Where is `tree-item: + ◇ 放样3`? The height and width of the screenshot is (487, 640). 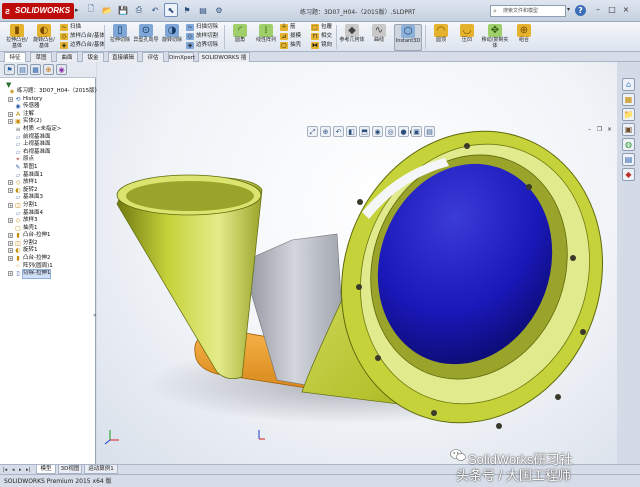 tree-item: + ◇ 放样3 is located at coordinates (48, 221).